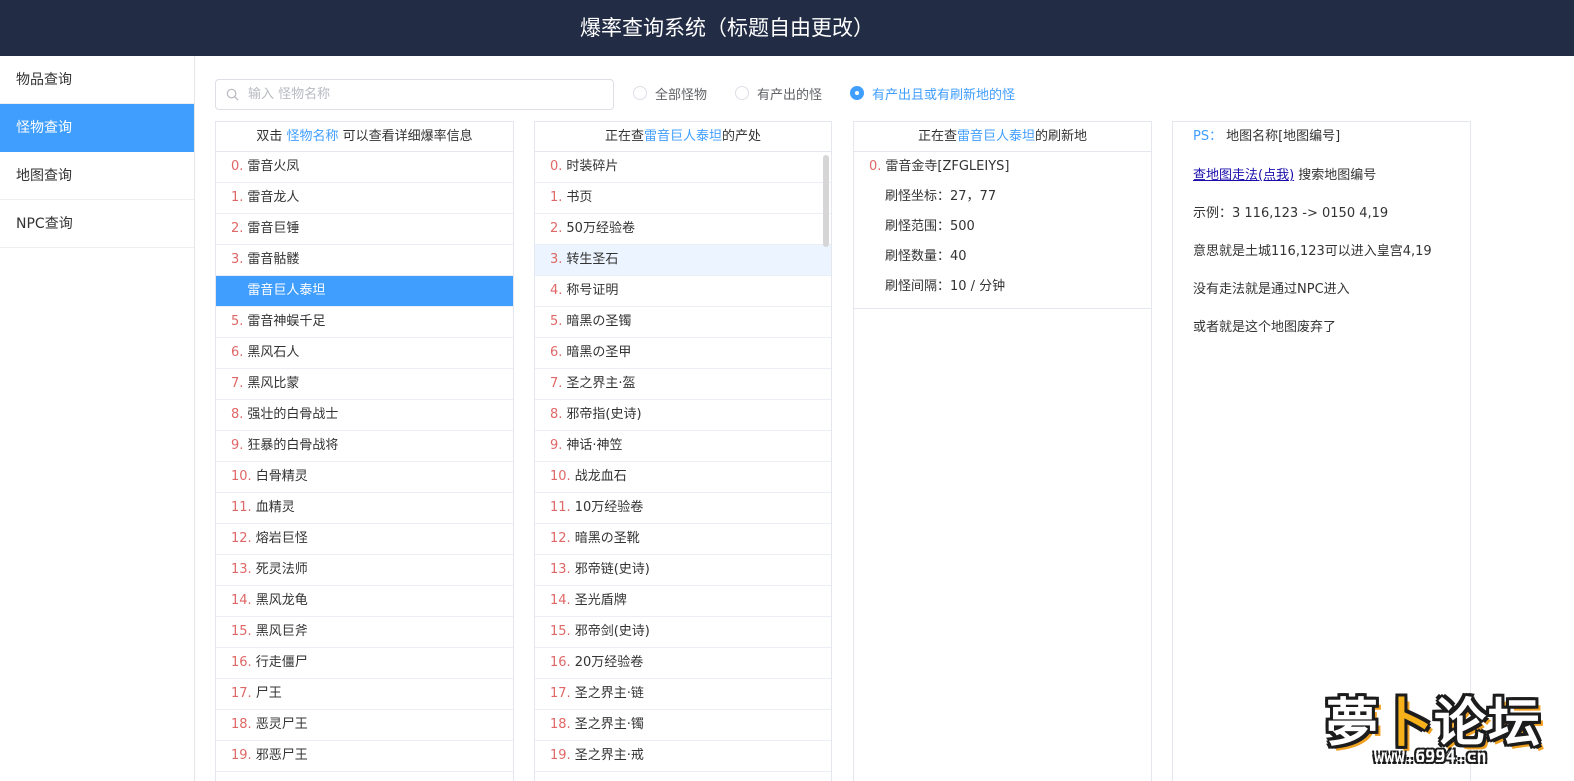  What do you see at coordinates (683, 756) in the screenshot?
I see `drop-list-item: 19. 圣之界主·戒` at bounding box center [683, 756].